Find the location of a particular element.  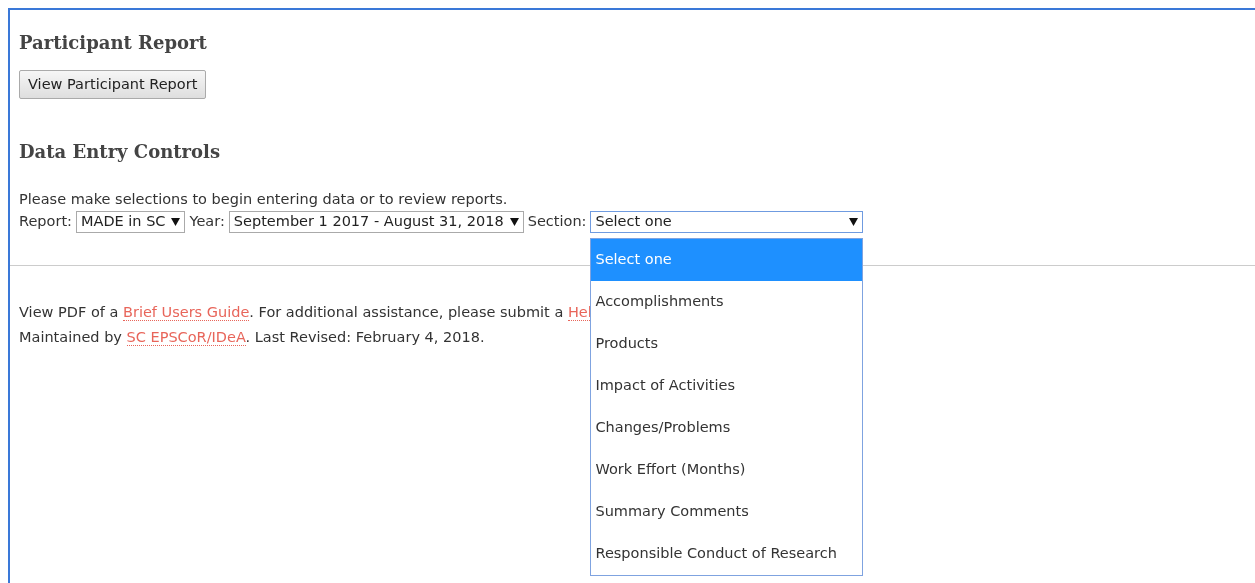

field-label: Report: is located at coordinates (45, 221).